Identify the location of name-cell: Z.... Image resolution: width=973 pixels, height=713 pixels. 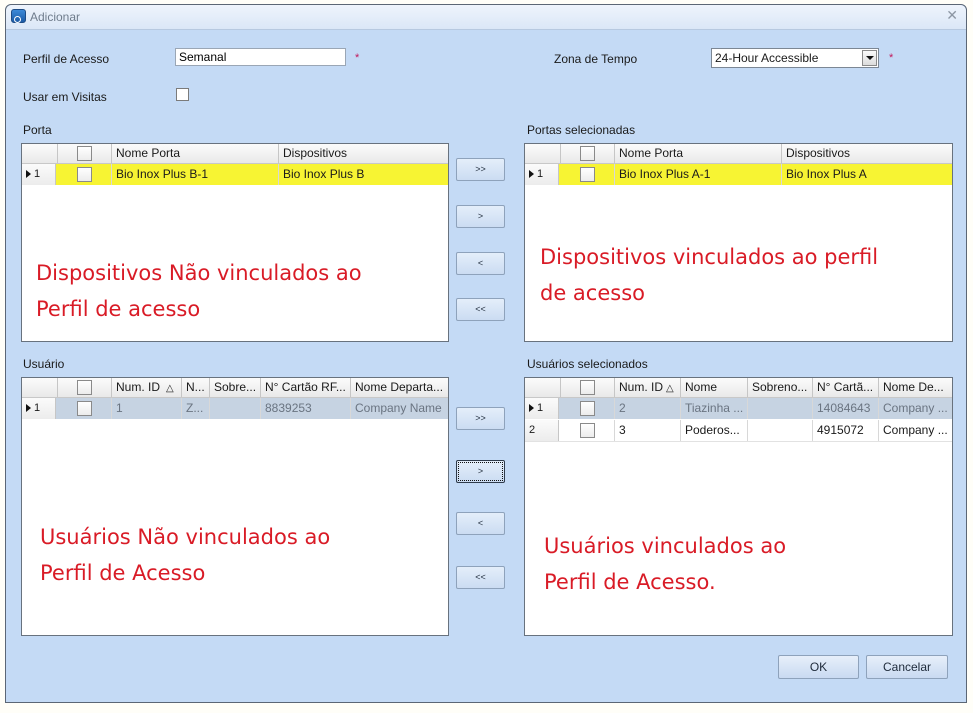
(195, 408).